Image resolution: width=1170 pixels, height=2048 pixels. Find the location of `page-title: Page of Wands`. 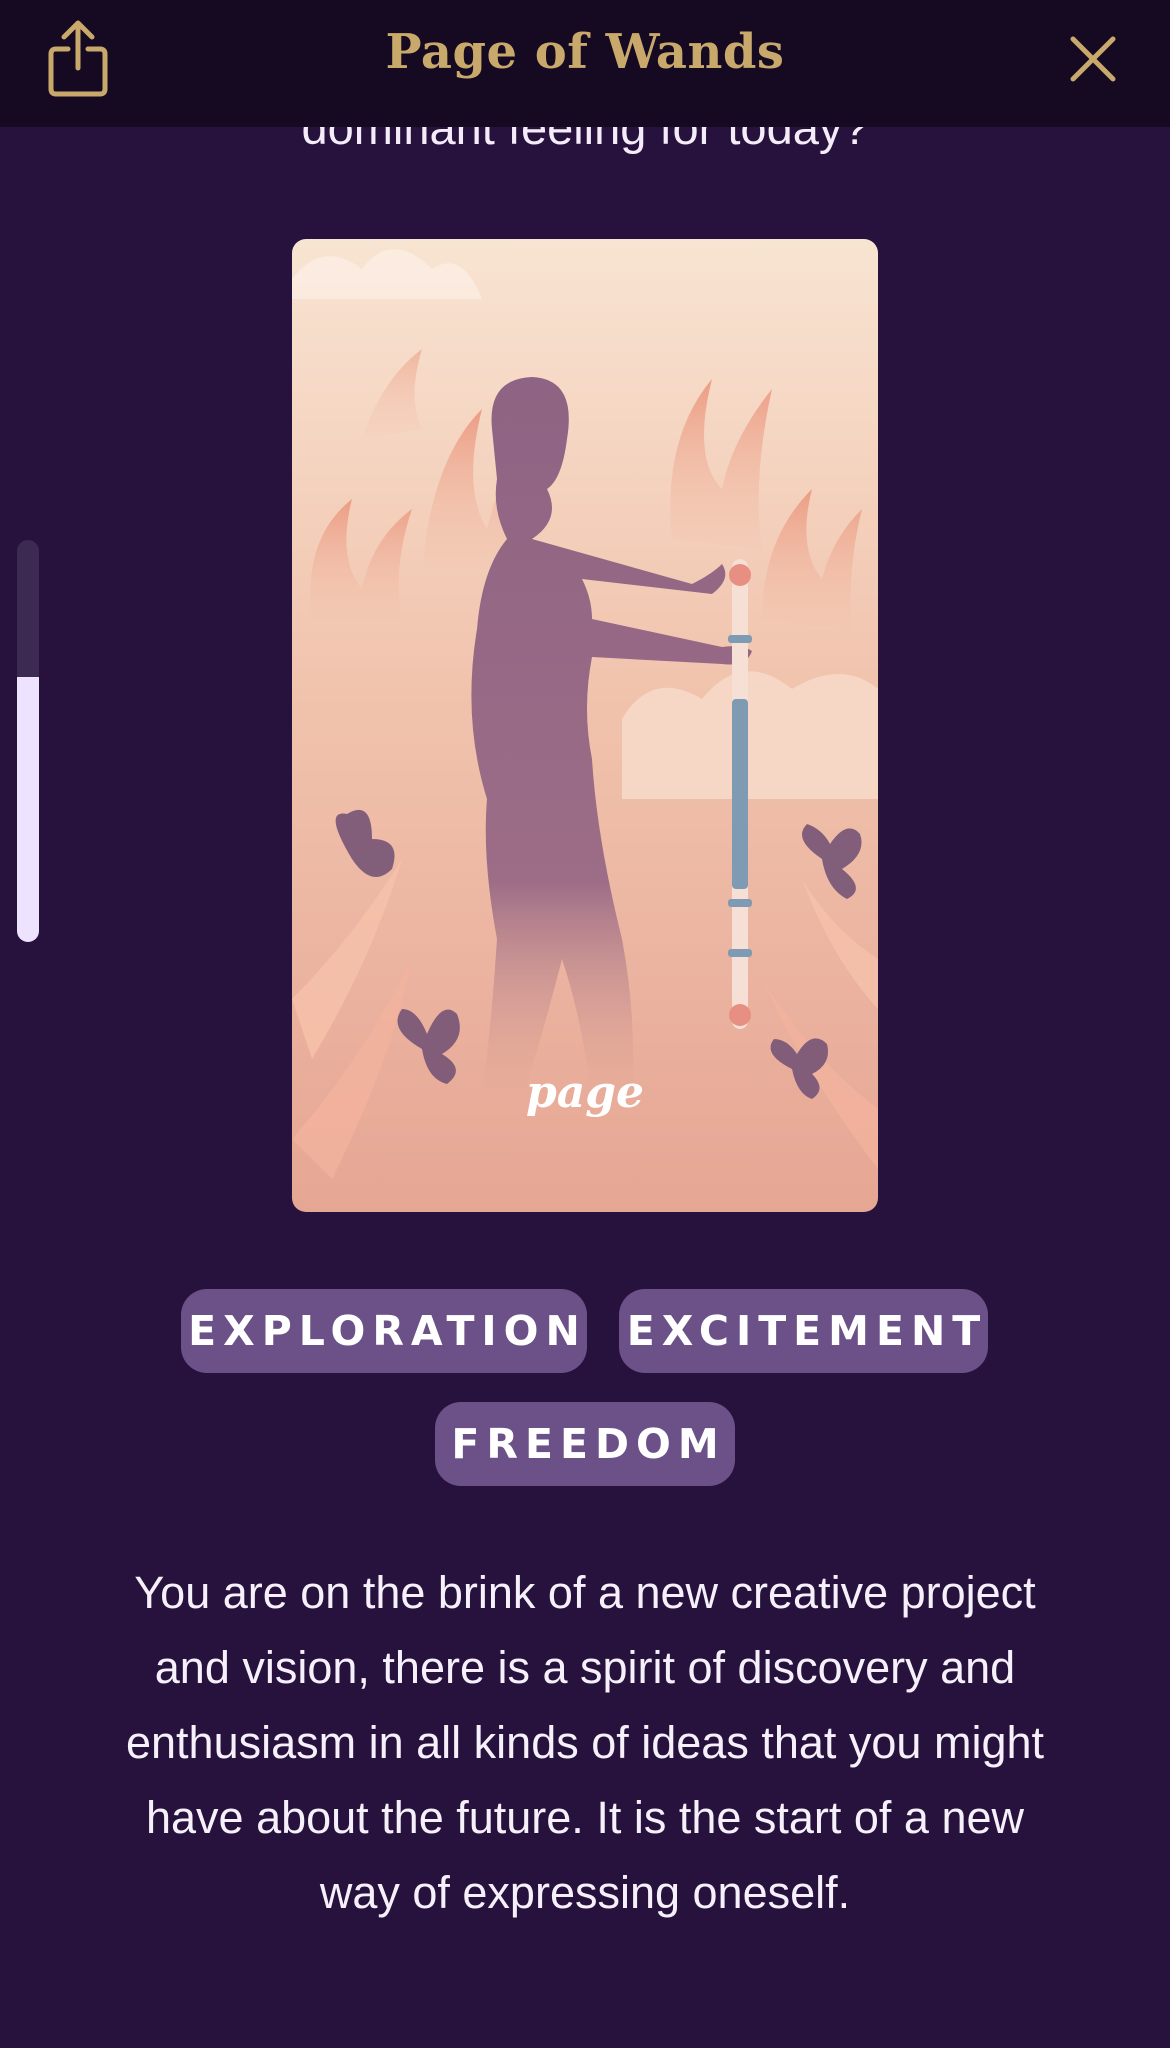

page-title: Page of Wands is located at coordinates (585, 52).